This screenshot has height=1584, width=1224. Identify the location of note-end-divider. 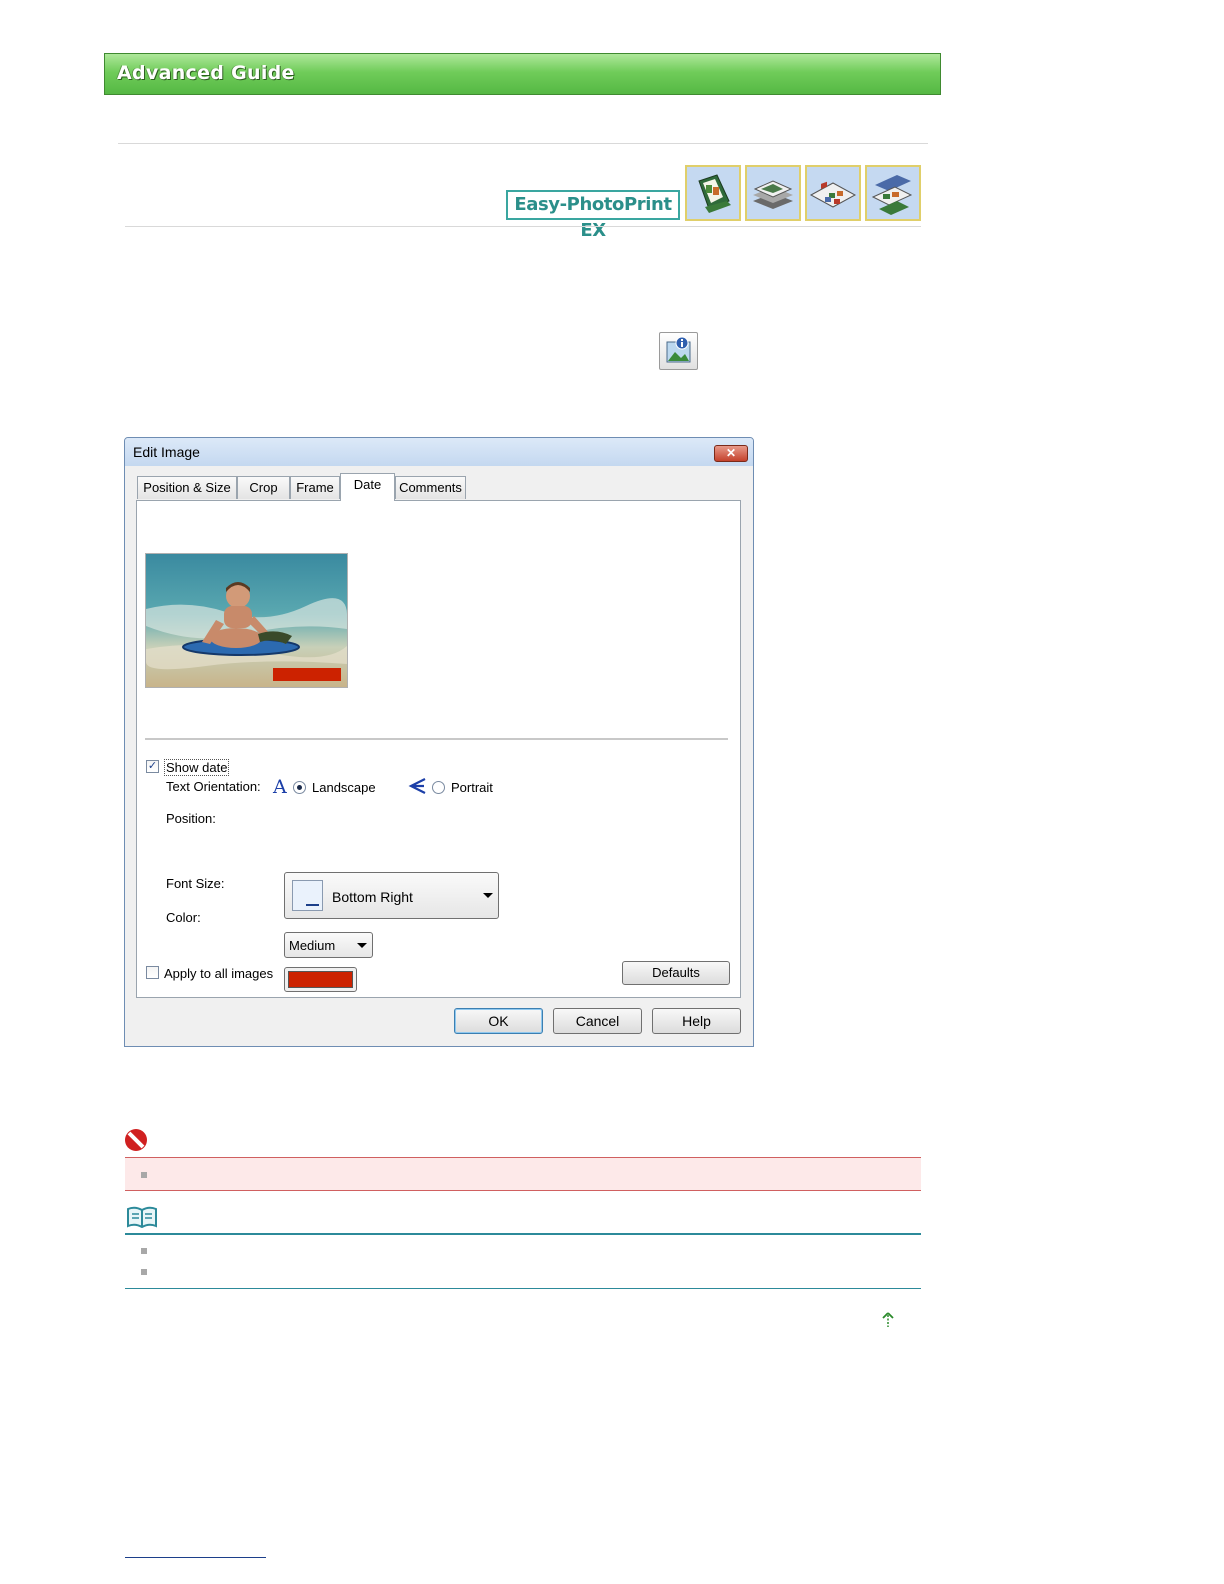
(523, 1288).